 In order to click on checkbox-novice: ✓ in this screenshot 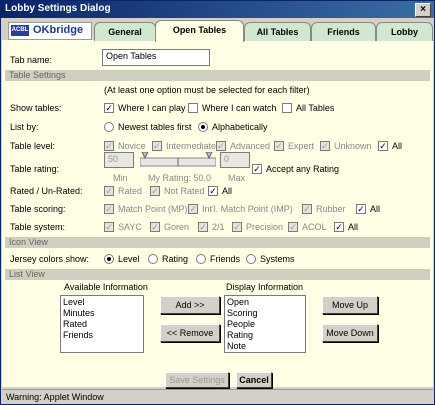, I will do `click(109, 146)`.